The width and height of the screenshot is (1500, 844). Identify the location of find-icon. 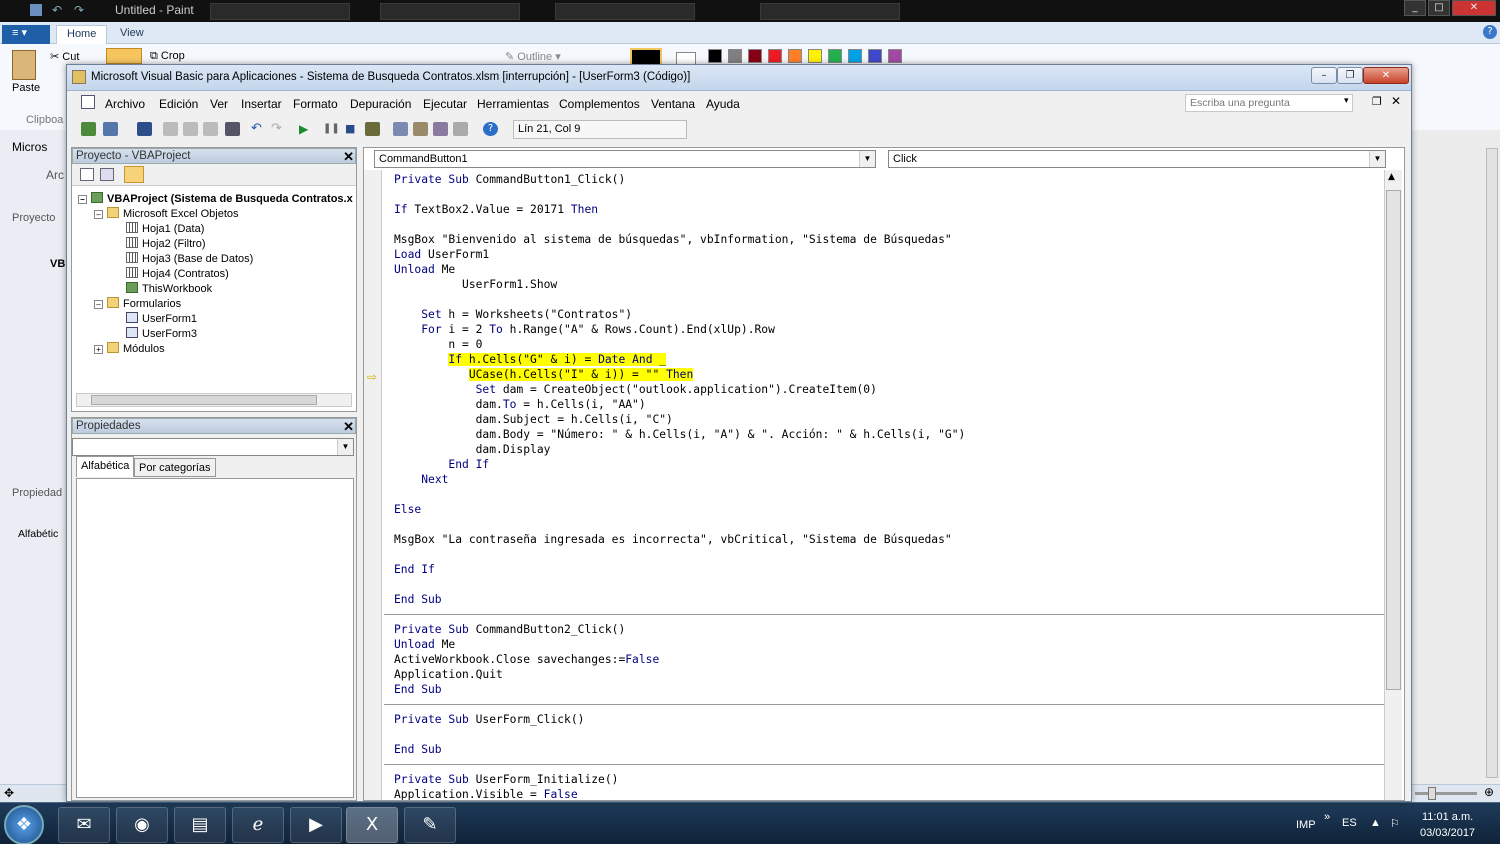
(232, 129).